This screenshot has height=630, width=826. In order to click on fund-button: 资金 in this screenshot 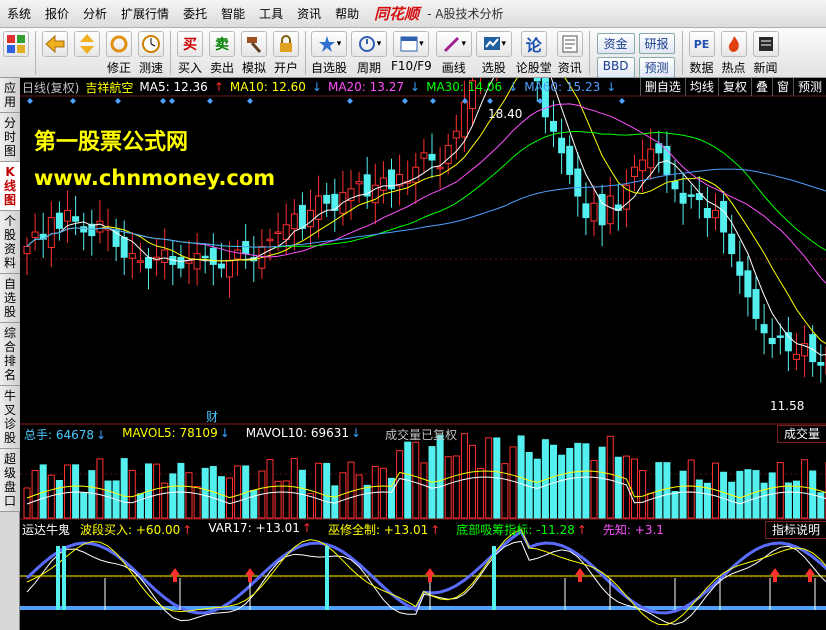, I will do `click(615, 43)`.